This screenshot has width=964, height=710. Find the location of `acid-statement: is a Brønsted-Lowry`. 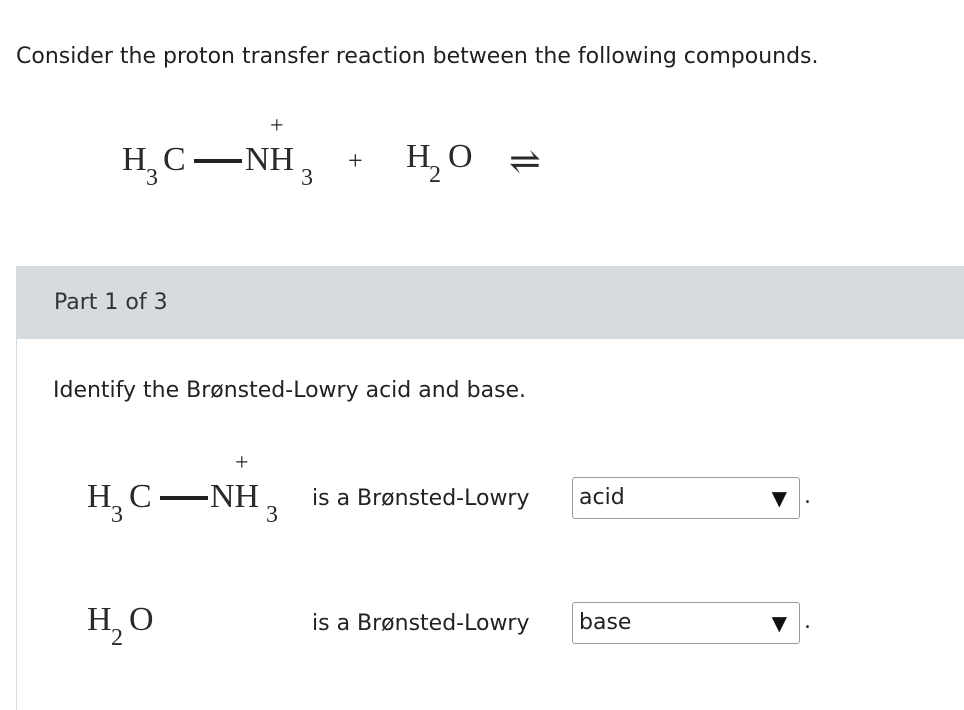

acid-statement: is a Brønsted-Lowry is located at coordinates (421, 498).